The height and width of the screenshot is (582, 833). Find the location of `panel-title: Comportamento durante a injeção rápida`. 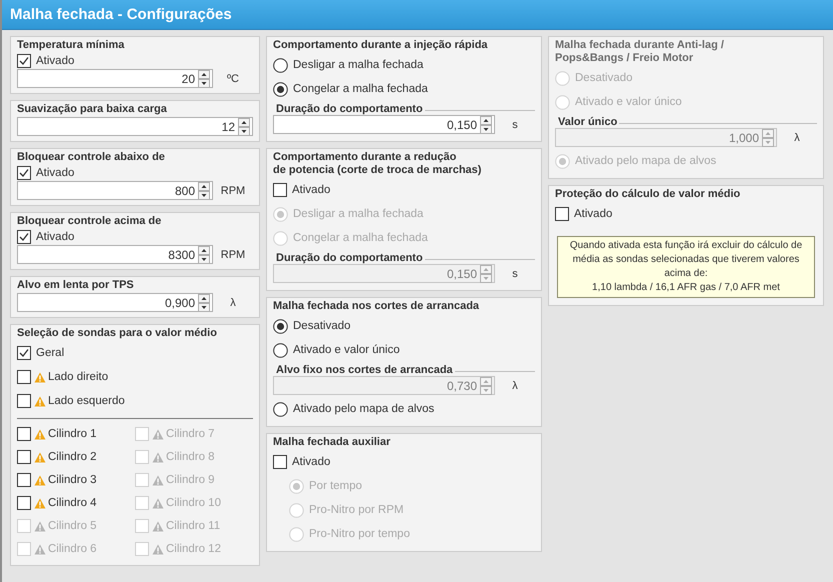

panel-title: Comportamento durante a injeção rápida is located at coordinates (381, 45).